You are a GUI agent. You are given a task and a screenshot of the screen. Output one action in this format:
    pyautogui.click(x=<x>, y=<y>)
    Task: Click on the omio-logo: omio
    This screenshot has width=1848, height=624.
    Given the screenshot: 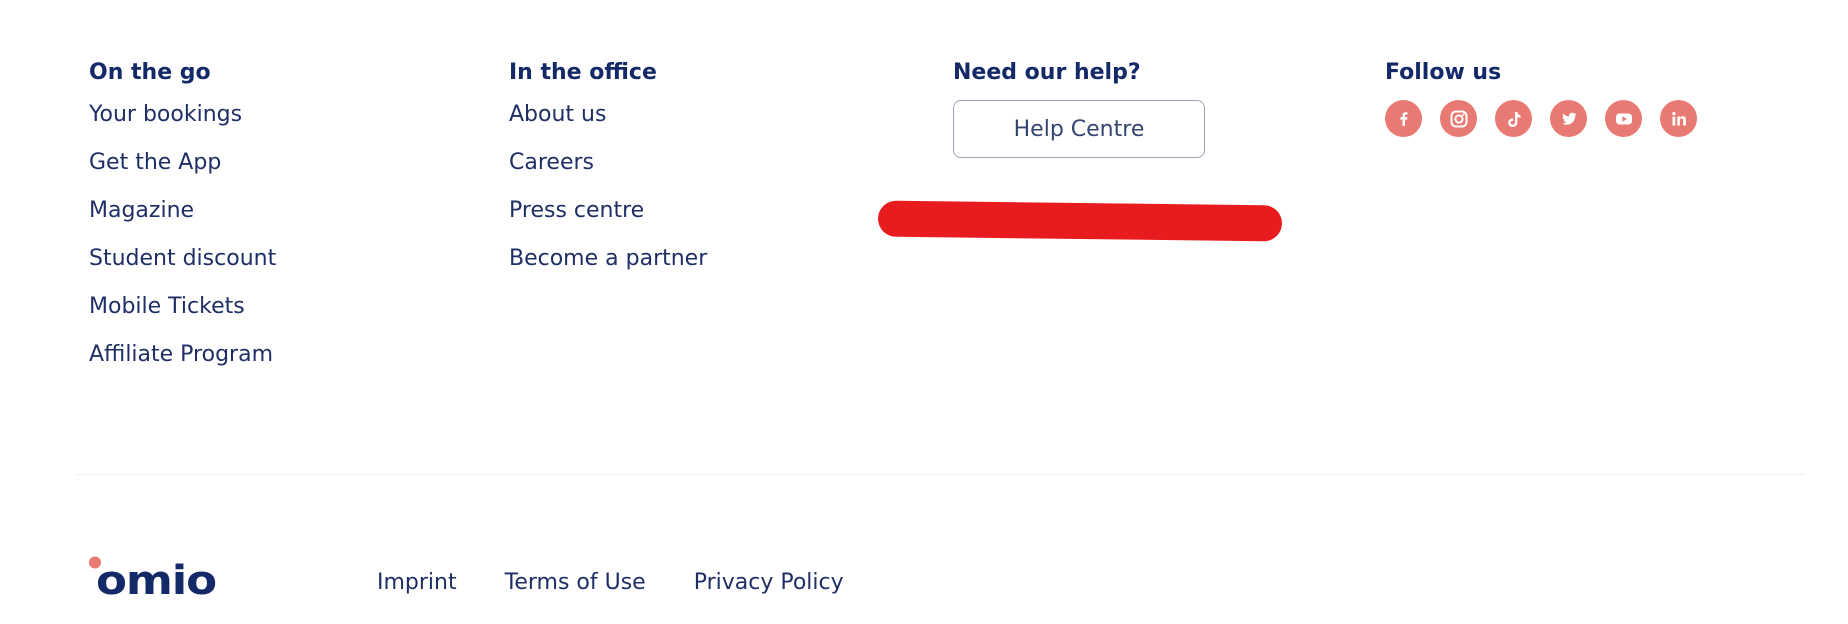 What is the action you would take?
    pyautogui.click(x=155, y=580)
    